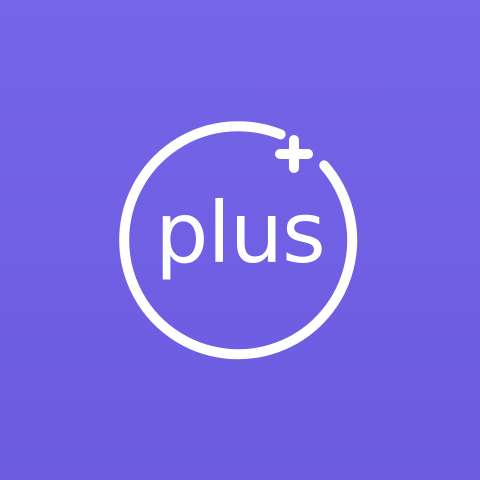 This screenshot has height=480, width=480. Describe the element at coordinates (294, 154) in the screenshot. I see `plus-icon` at that location.